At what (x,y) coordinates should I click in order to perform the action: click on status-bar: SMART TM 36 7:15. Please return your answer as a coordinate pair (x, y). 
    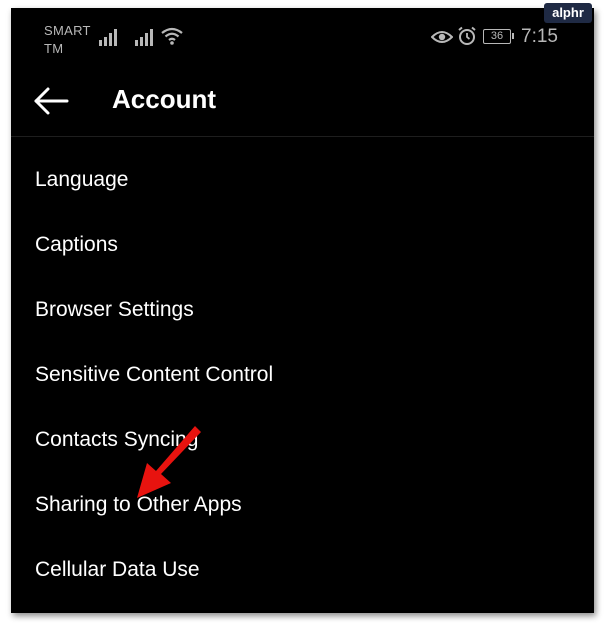
    Looking at the image, I should click on (302, 39).